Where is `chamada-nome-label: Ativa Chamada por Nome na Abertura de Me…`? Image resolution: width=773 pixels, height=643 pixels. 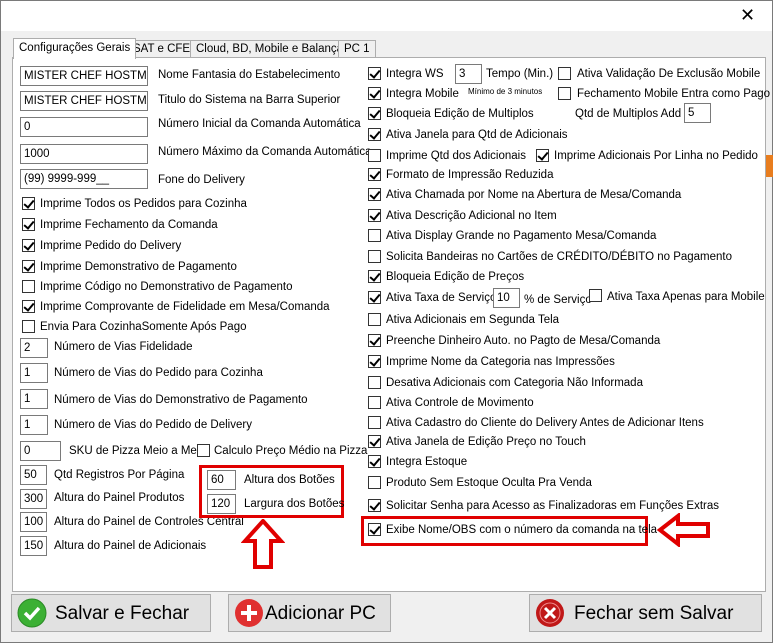 chamada-nome-label: Ativa Chamada por Nome na Abertura de Me… is located at coordinates (534, 195).